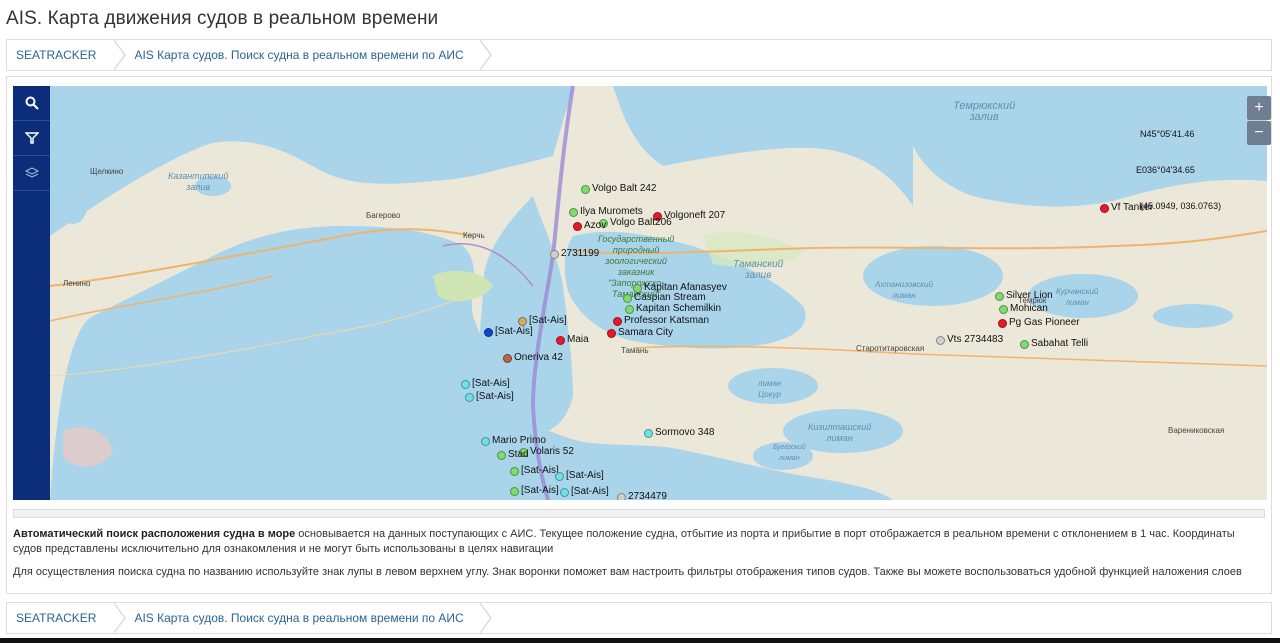 The width and height of the screenshot is (1280, 643). Describe the element at coordinates (77, 283) in the screenshot. I see `place-lenino: Ленино` at that location.